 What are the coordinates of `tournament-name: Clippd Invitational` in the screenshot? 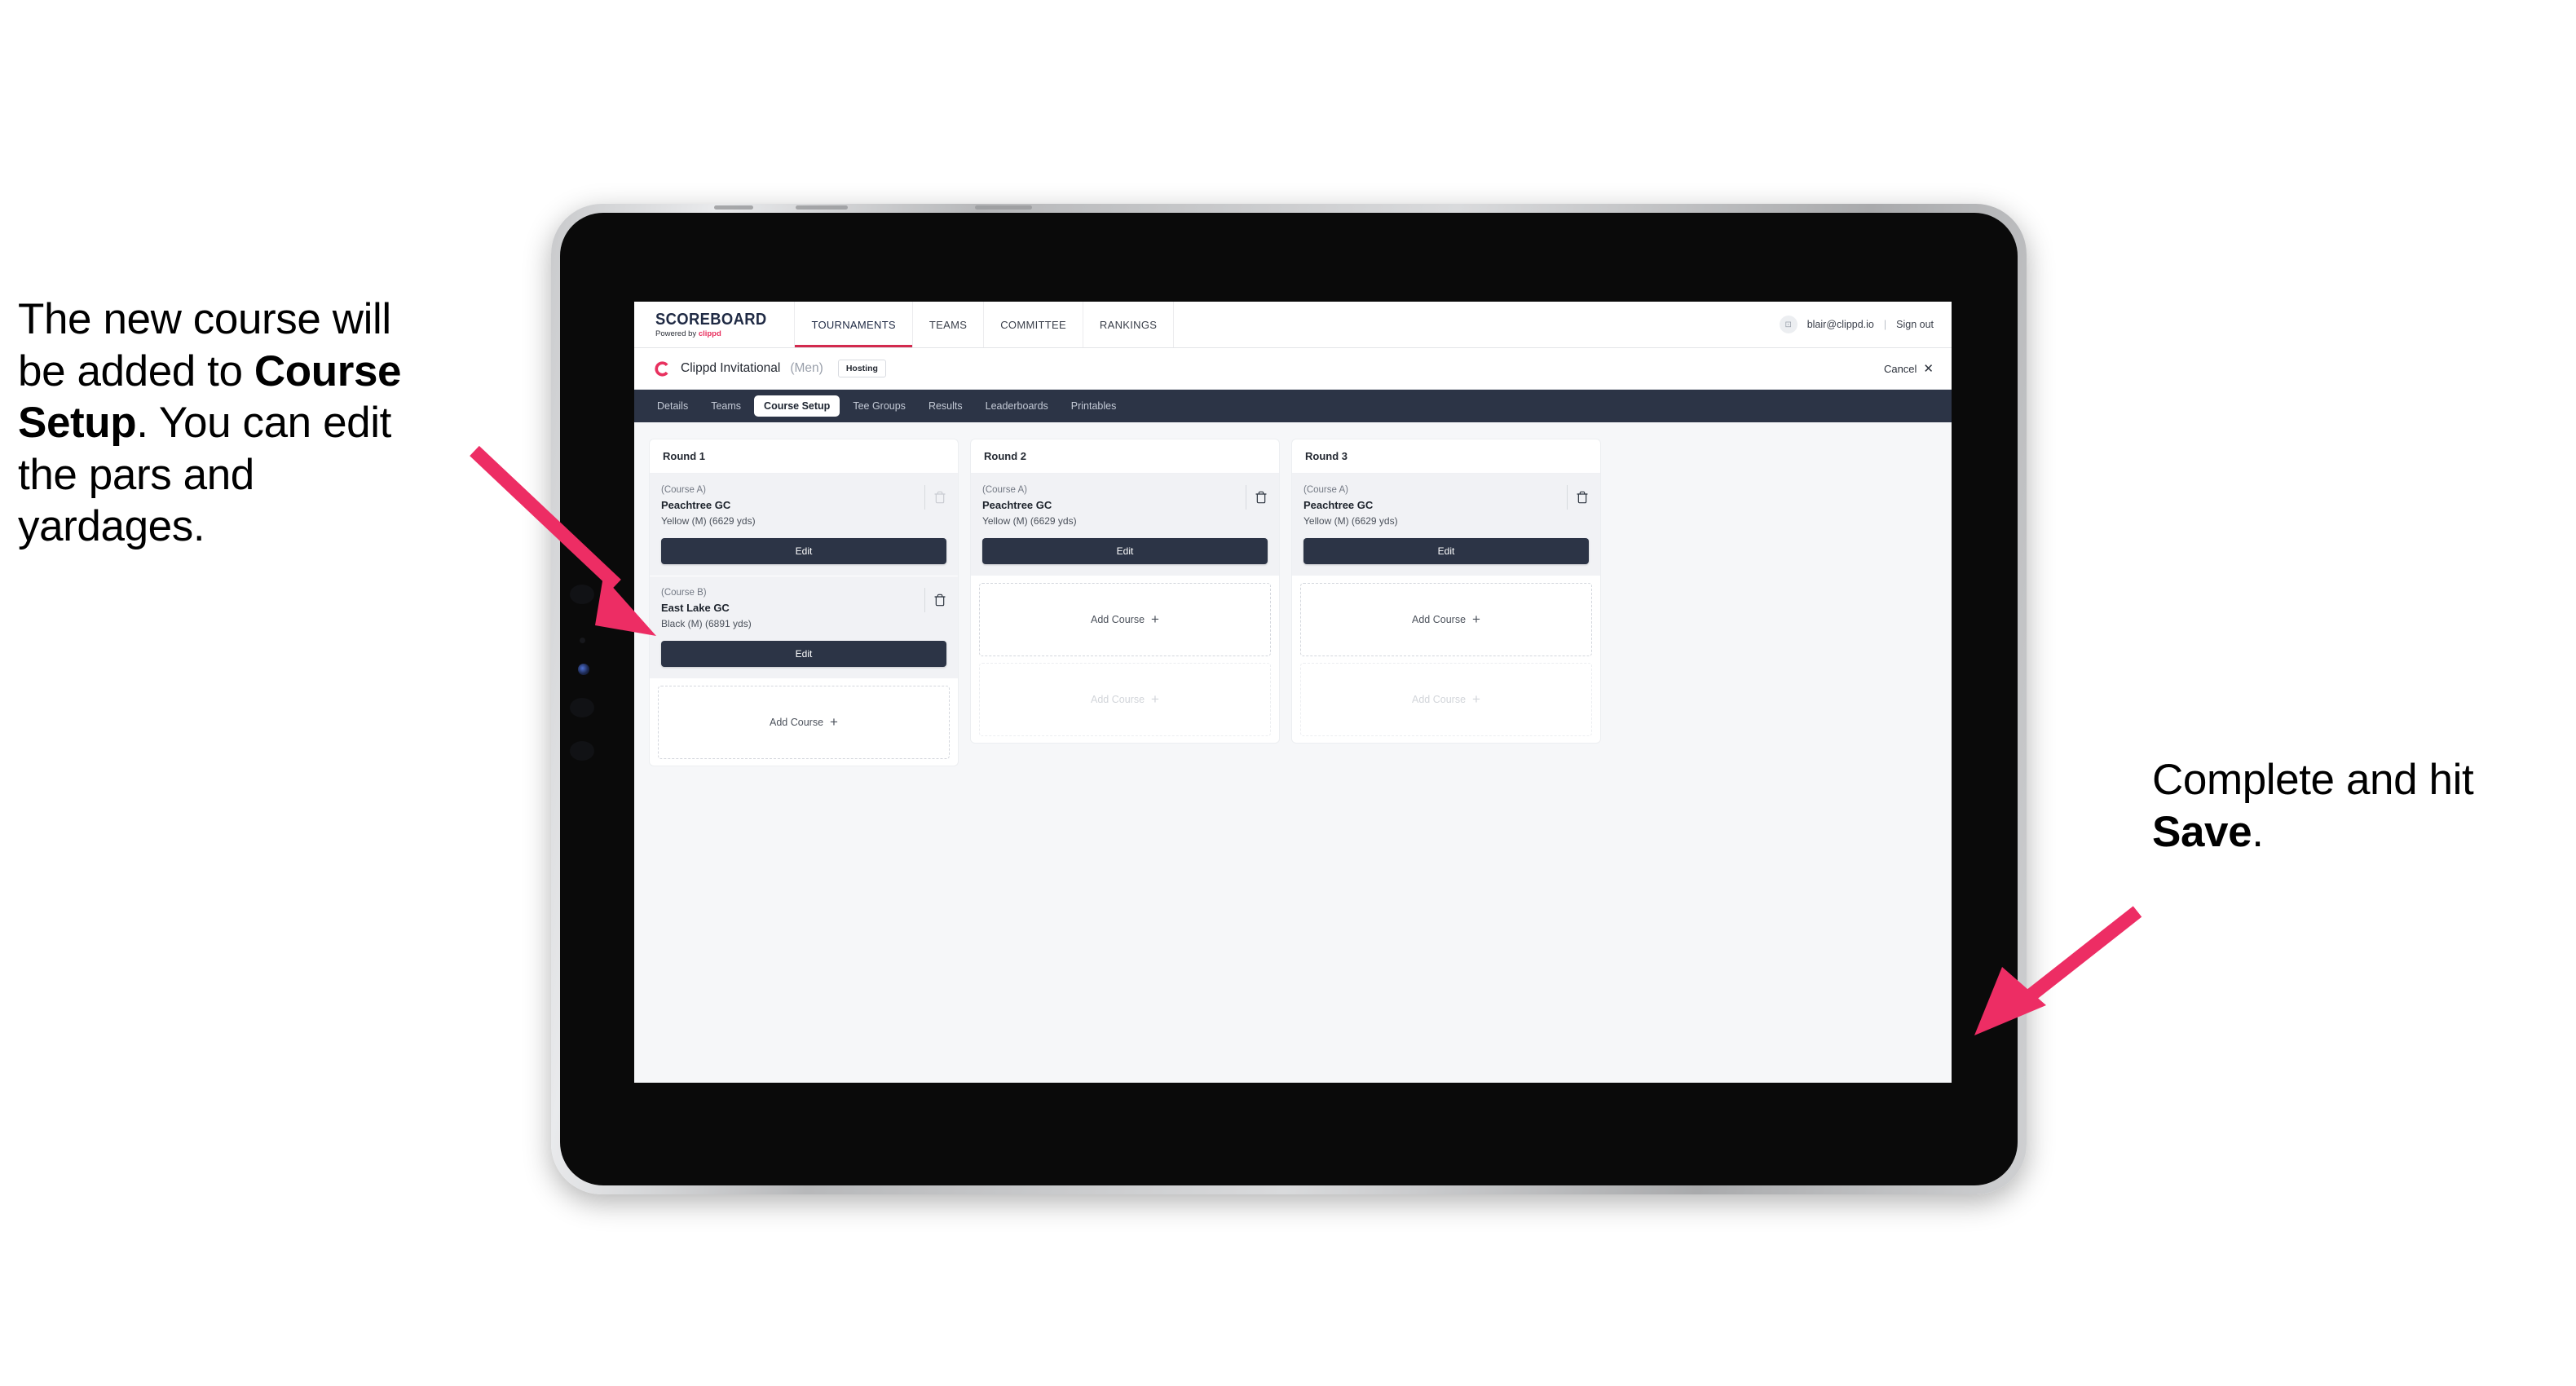 It's located at (731, 368).